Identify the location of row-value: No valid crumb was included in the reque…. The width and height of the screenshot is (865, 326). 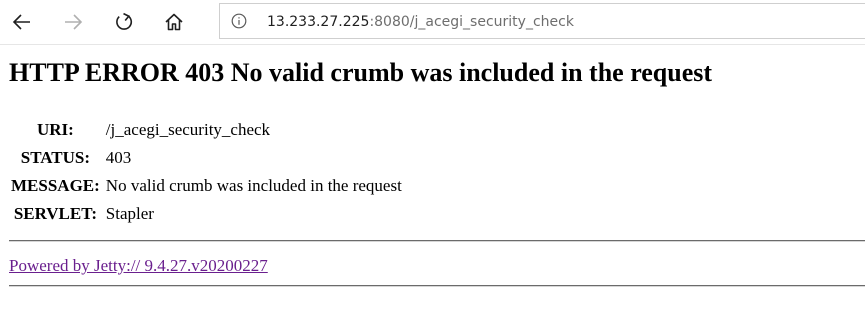
(253, 185).